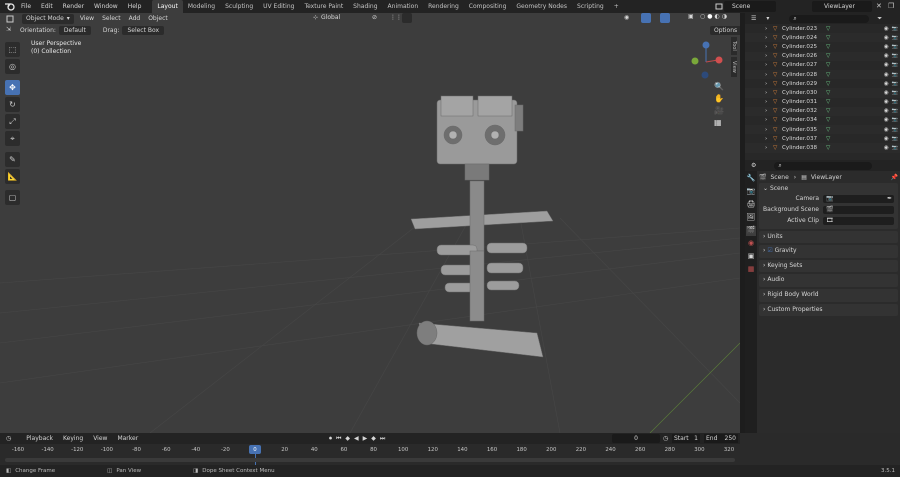 The width and height of the screenshot is (900, 477). What do you see at coordinates (767, 18) in the screenshot?
I see `display-mode-icon: ▾` at bounding box center [767, 18].